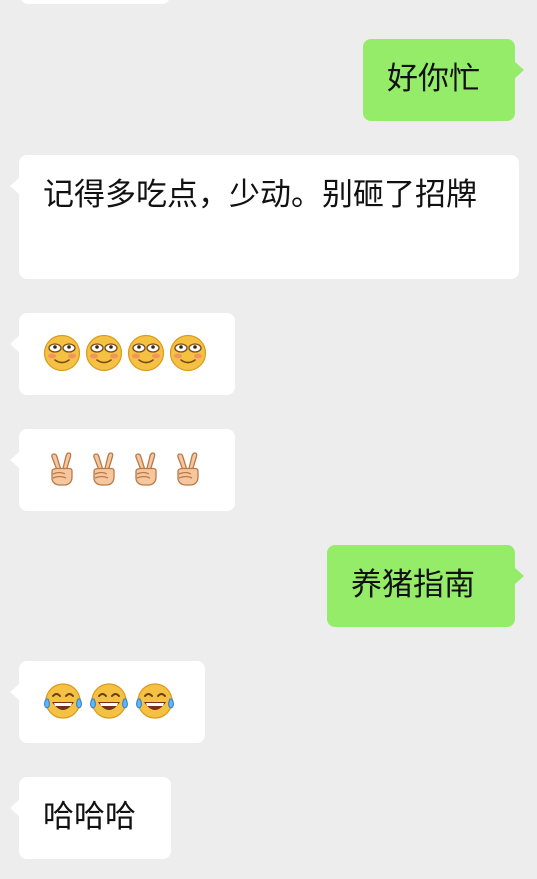 This screenshot has width=537, height=879. I want to click on message-text: 哈哈哈, so click(89, 817).